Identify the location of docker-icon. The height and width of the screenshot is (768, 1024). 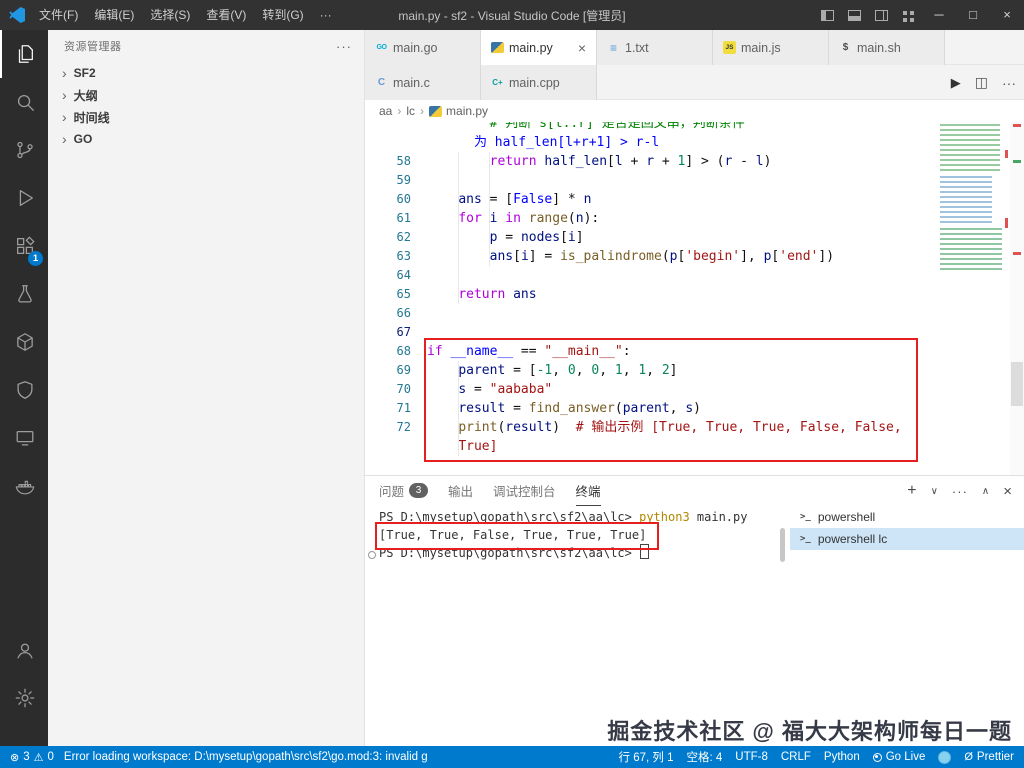
(24, 486).